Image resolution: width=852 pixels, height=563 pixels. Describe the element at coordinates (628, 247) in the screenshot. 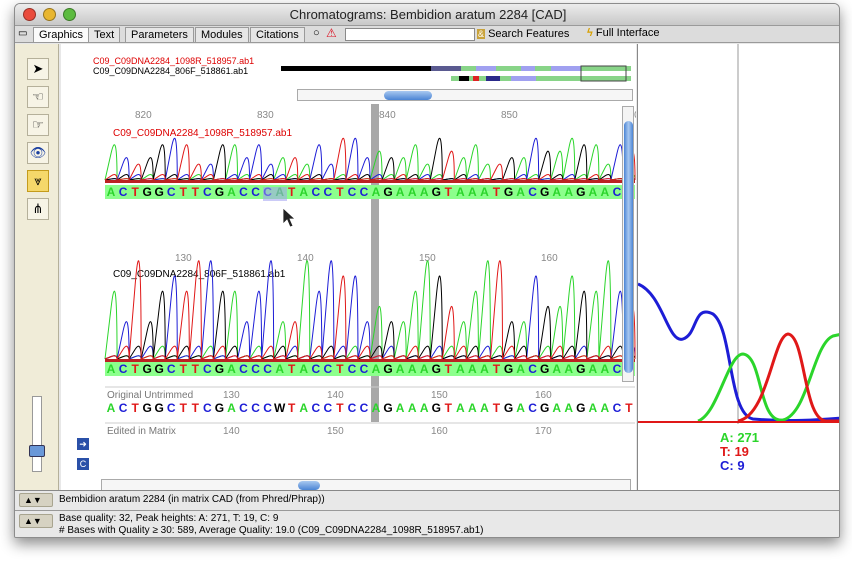

I see `vertical-scroll-thumb` at that location.